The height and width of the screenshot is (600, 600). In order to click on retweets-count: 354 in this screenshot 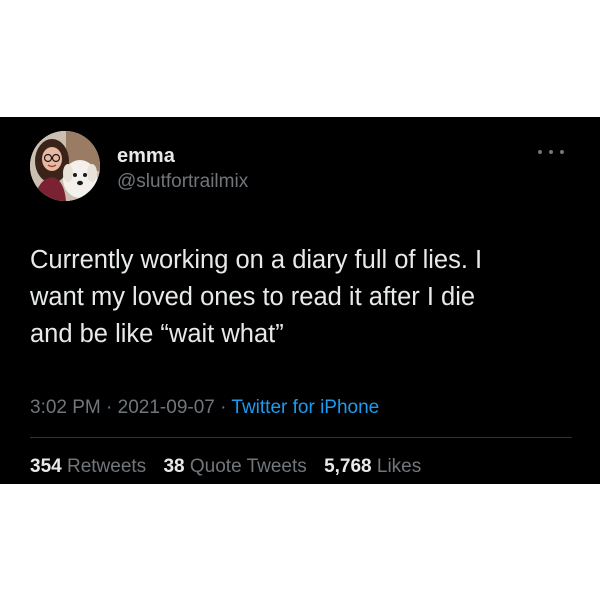, I will do `click(46, 466)`.